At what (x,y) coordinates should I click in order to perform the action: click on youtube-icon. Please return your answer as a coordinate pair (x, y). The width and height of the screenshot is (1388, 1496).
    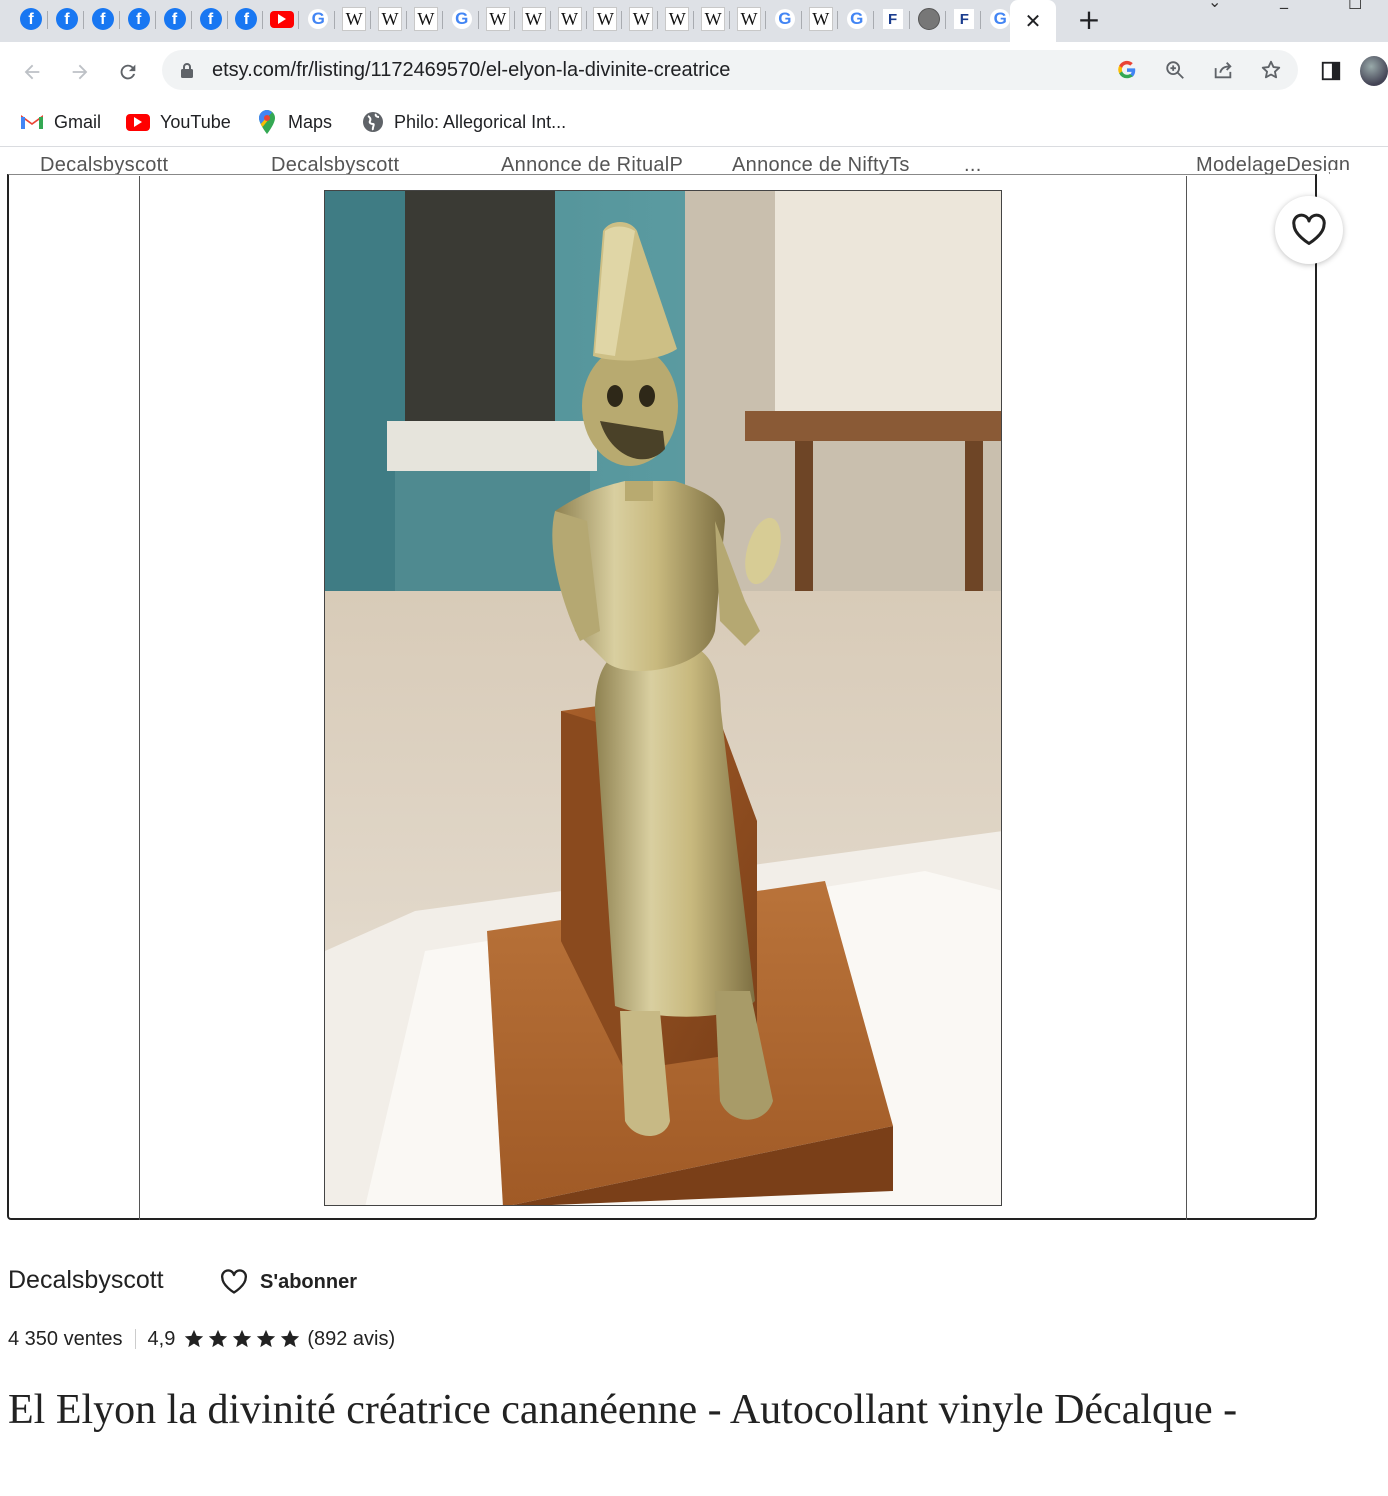
    Looking at the image, I should click on (282, 19).